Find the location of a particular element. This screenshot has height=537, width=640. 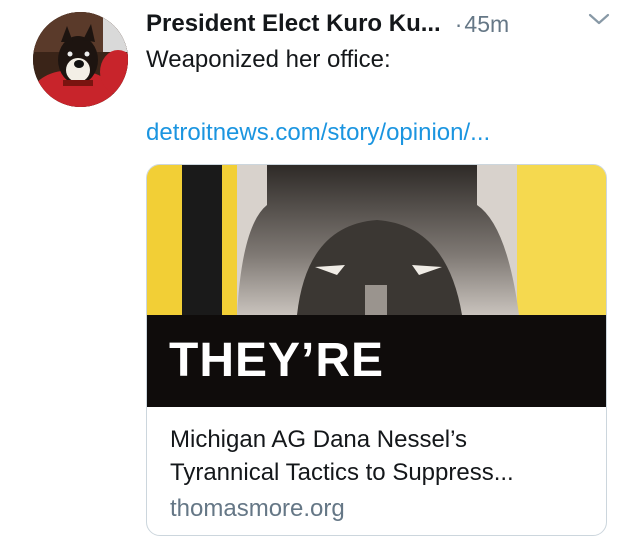

tweet-text: Weaponized her office: is located at coordinates (268, 59).